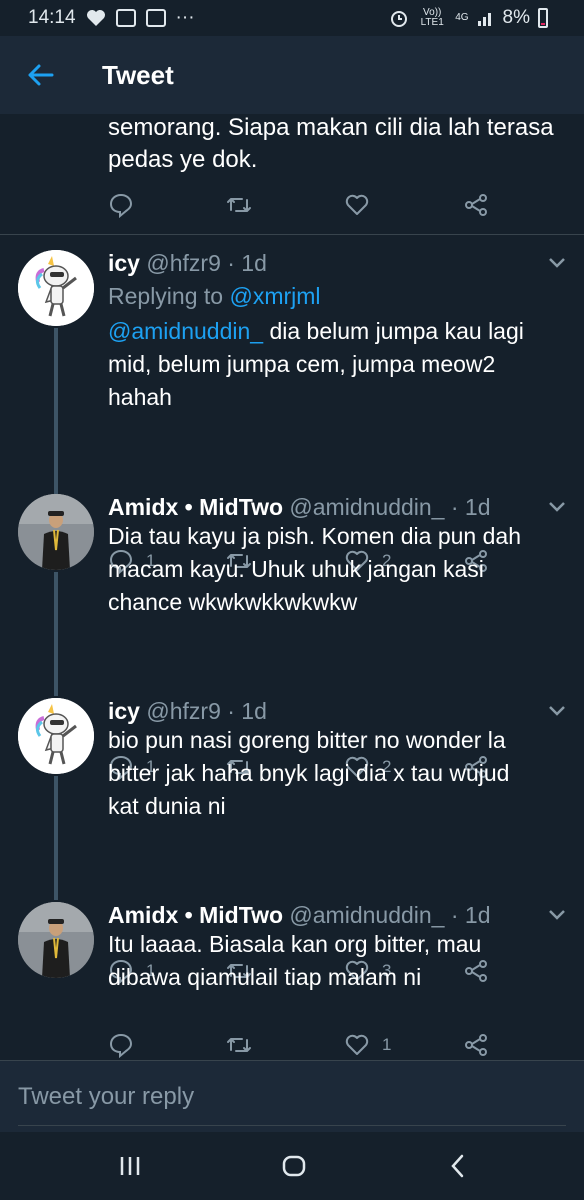  What do you see at coordinates (318, 1046) in the screenshot?
I see `tweet-actions: 1` at bounding box center [318, 1046].